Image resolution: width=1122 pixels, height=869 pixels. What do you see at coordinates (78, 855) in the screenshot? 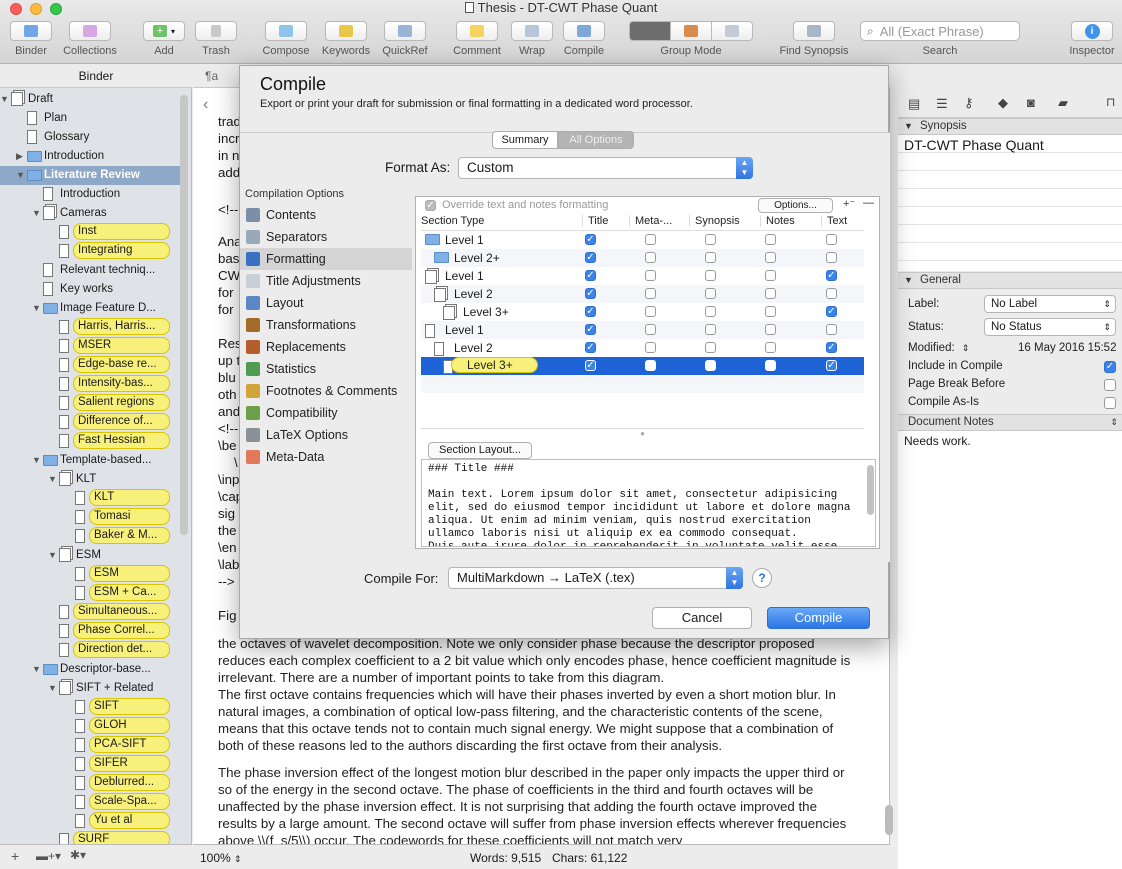
I see `gear-icon: ✱▾` at bounding box center [78, 855].